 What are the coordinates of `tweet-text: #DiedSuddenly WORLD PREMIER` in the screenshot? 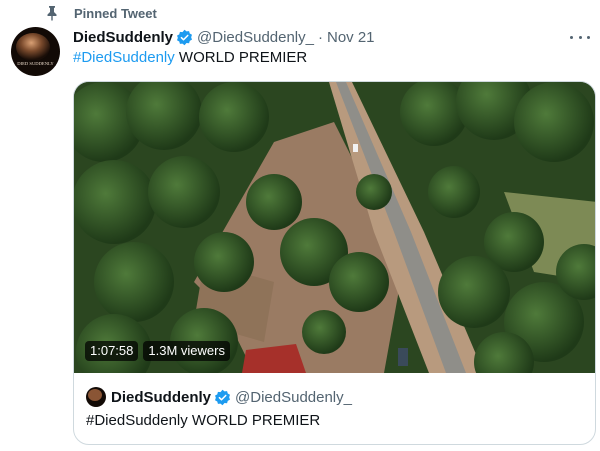 It's located at (190, 57).